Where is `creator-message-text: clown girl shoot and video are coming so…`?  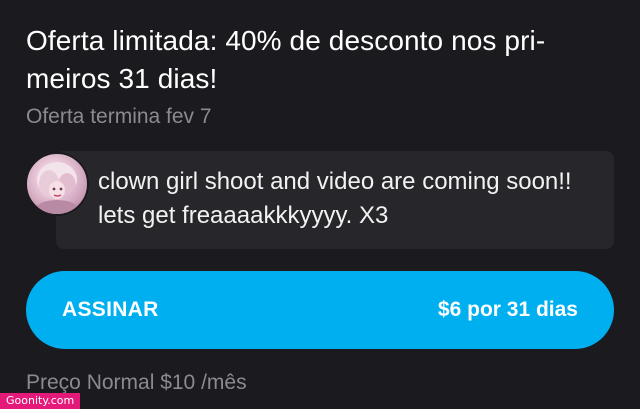 creator-message-text: clown girl shoot and video are coming so… is located at coordinates (335, 198).